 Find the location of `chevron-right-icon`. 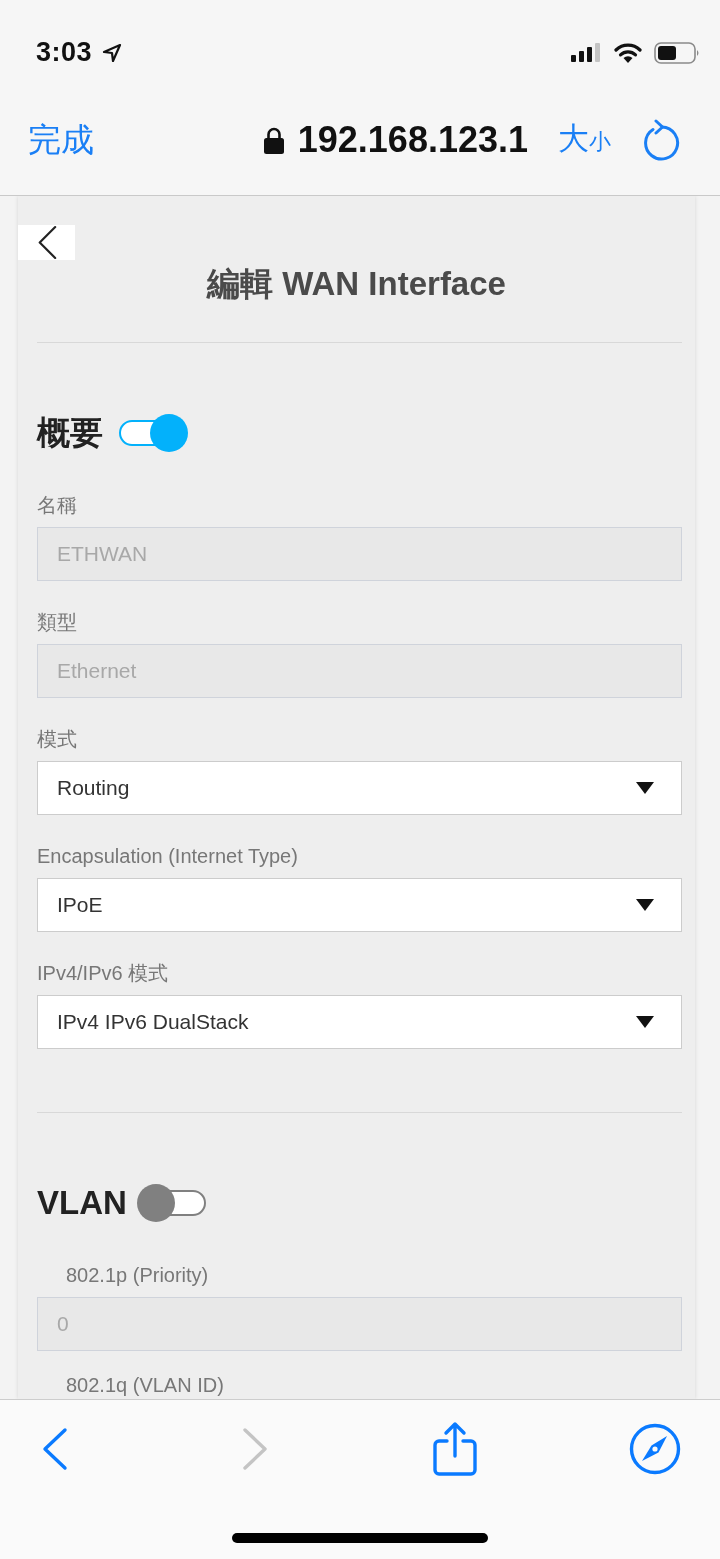

chevron-right-icon is located at coordinates (255, 1448).